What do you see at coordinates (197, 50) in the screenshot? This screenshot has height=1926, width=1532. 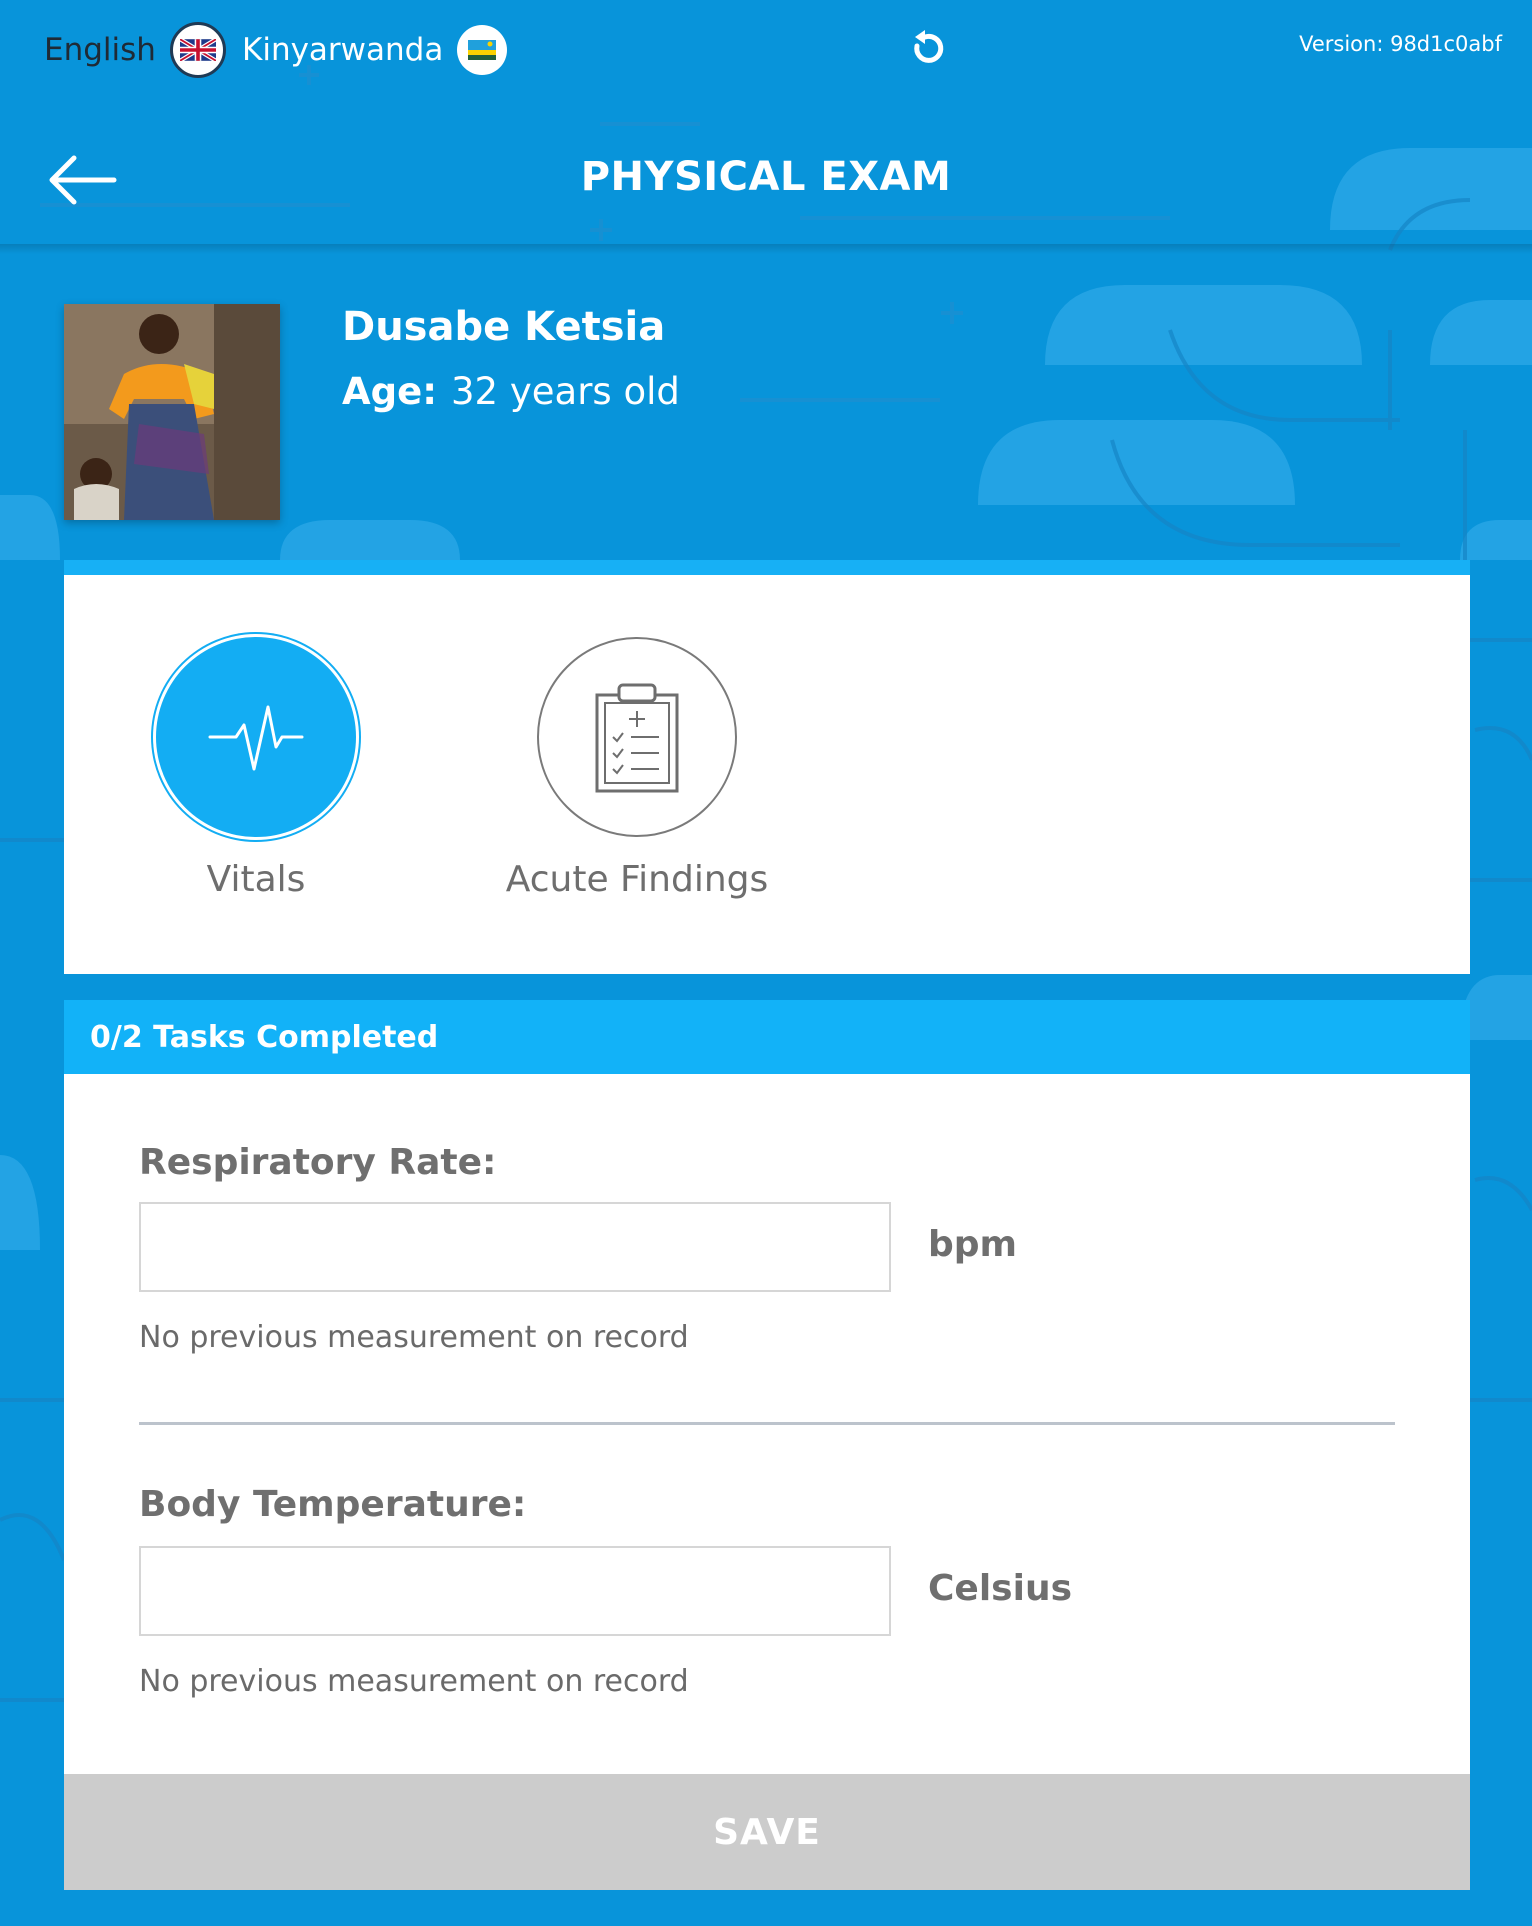 I see `uk-flag-icon` at bounding box center [197, 50].